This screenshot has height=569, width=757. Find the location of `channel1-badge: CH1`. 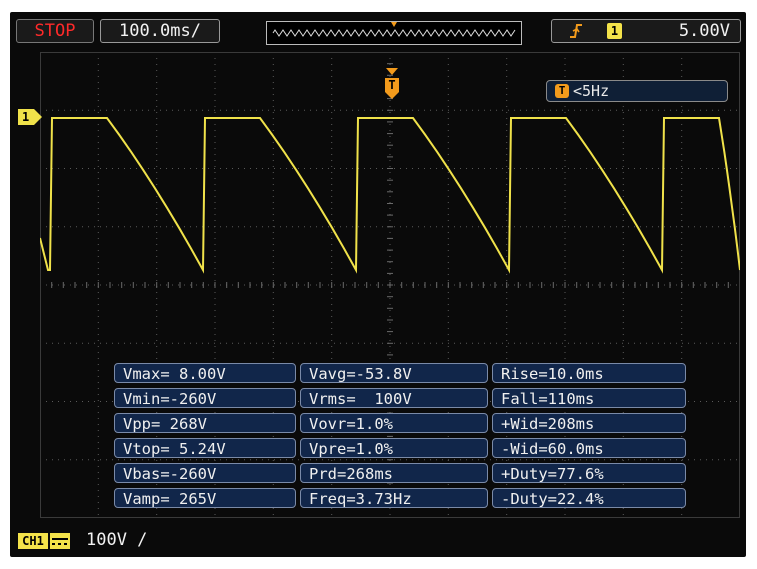

channel1-badge: CH1 is located at coordinates (33, 541).